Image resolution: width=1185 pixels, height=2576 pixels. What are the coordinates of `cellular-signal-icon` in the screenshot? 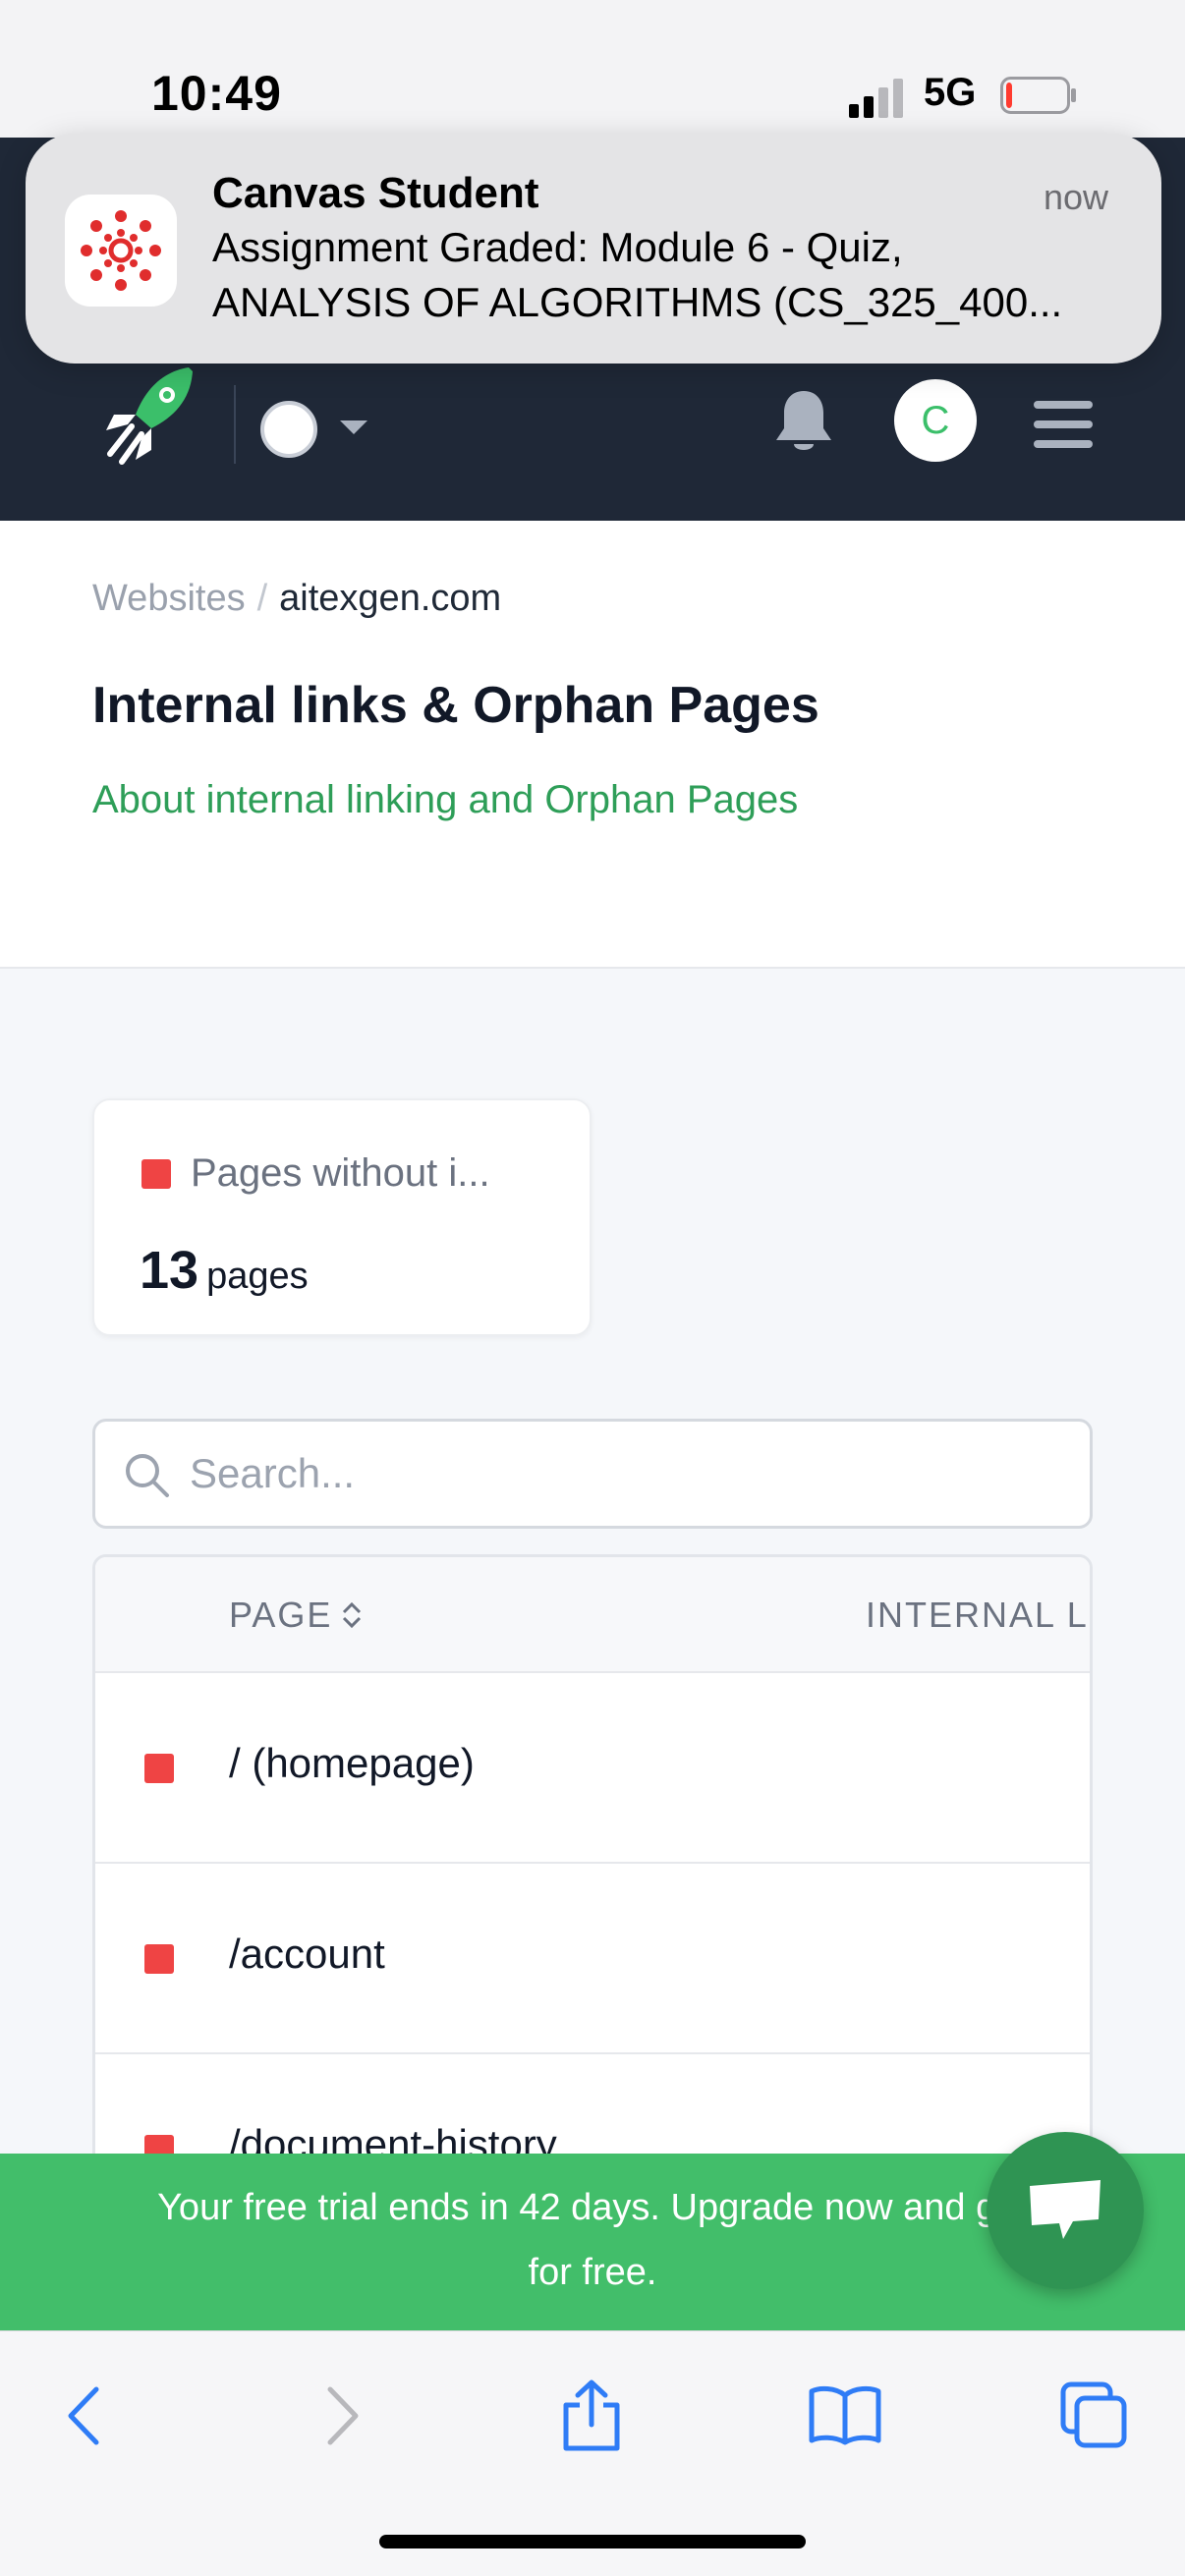 It's located at (876, 98).